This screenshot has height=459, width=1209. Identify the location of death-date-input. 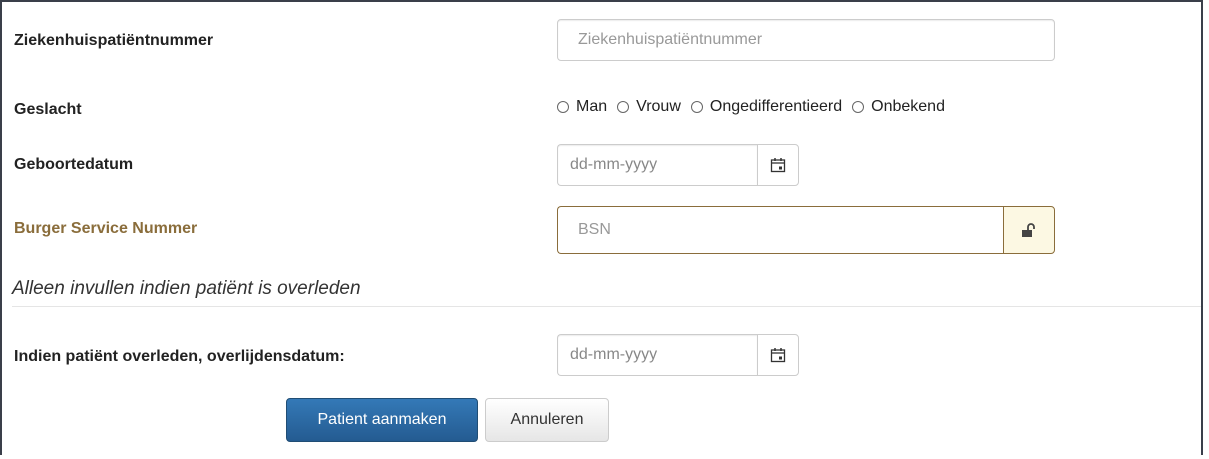
(657, 355).